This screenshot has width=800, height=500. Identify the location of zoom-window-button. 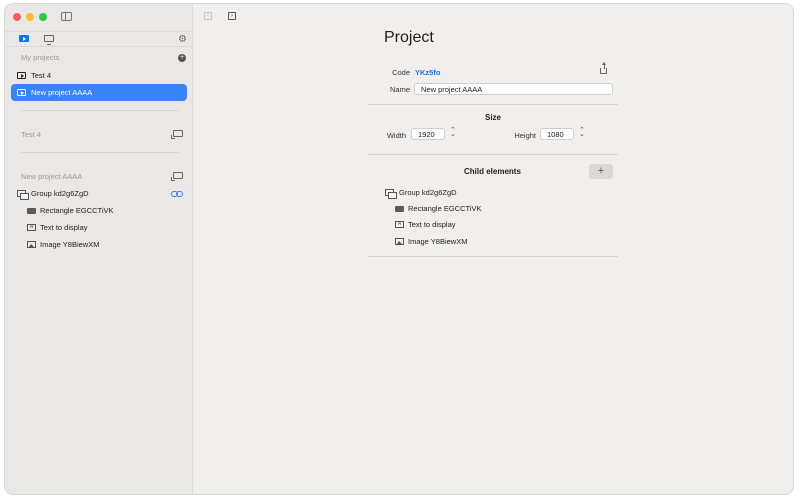
(43, 17).